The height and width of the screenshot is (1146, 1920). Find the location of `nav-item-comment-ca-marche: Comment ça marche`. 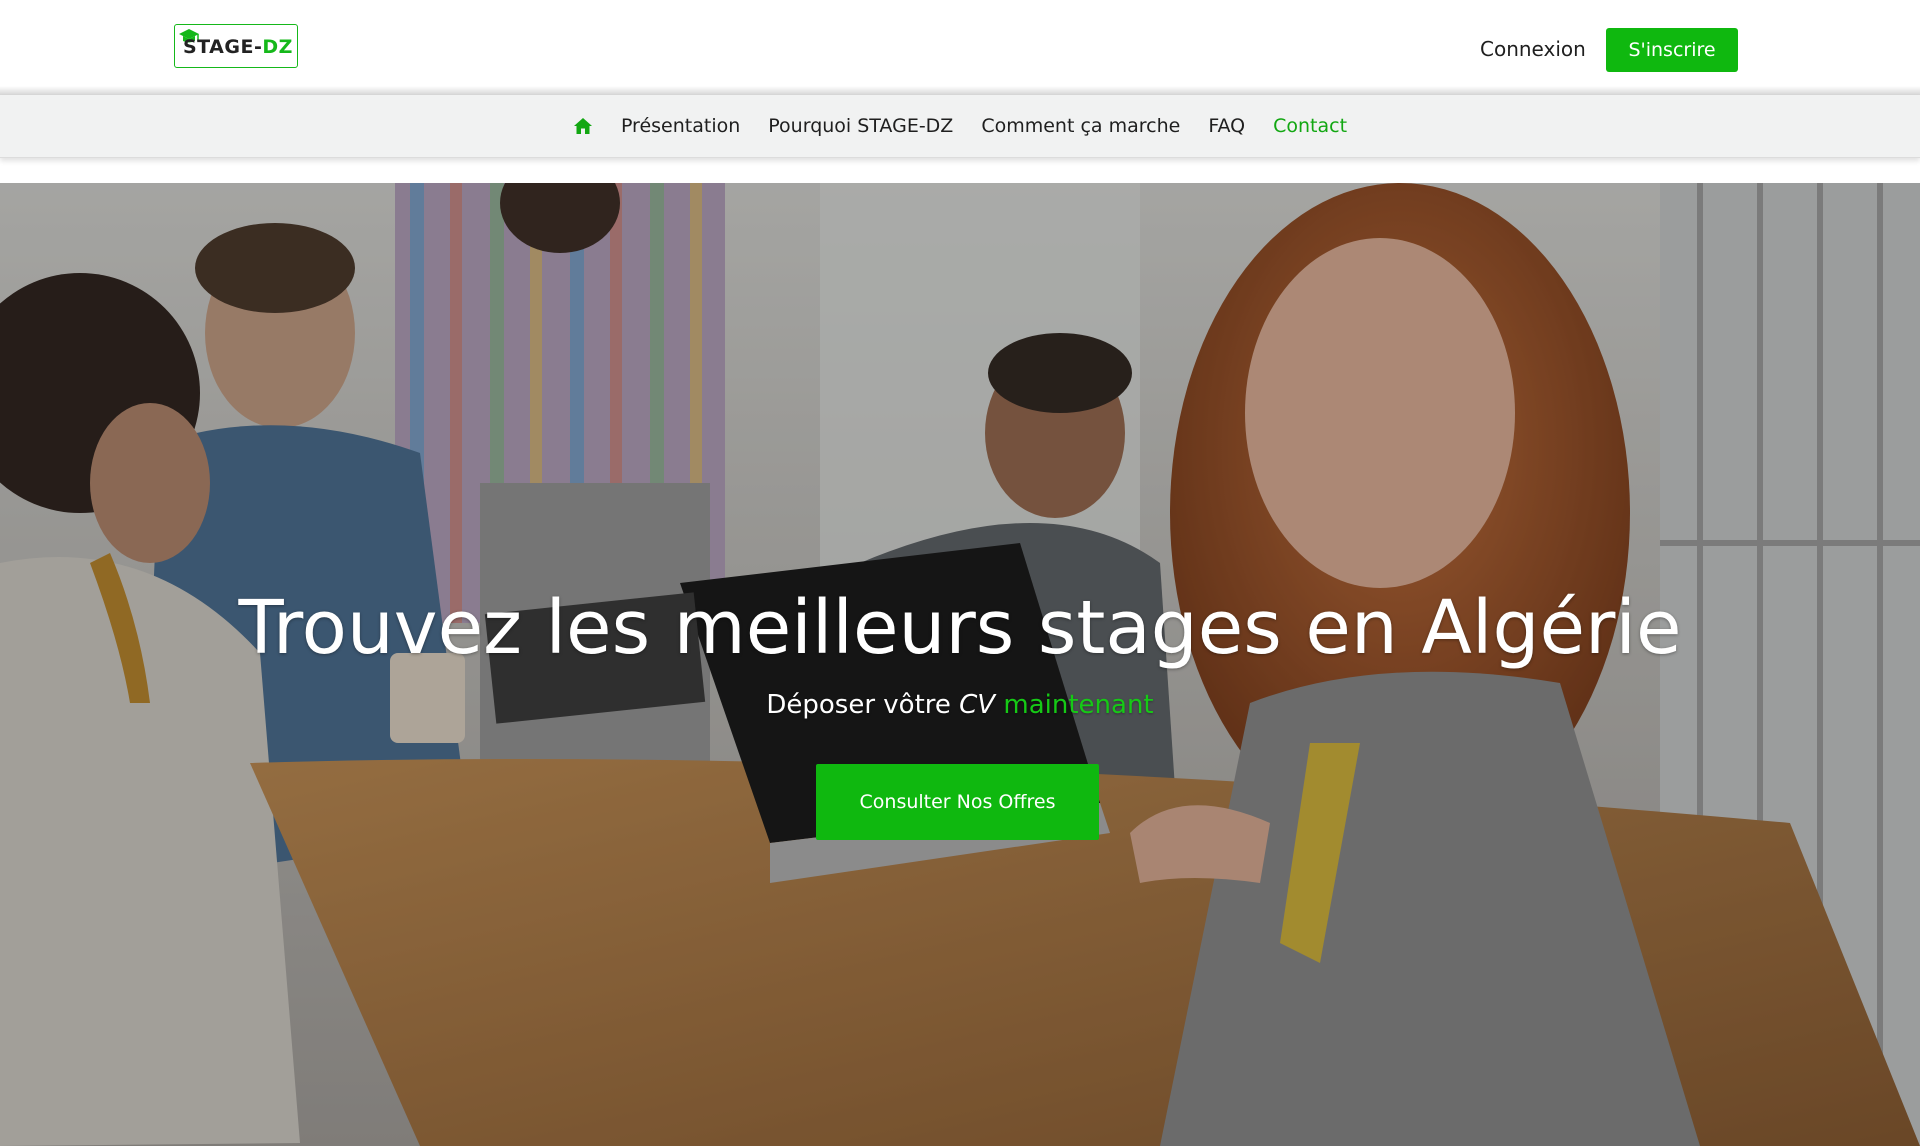

nav-item-comment-ca-marche: Comment ça marche is located at coordinates (1080, 126).